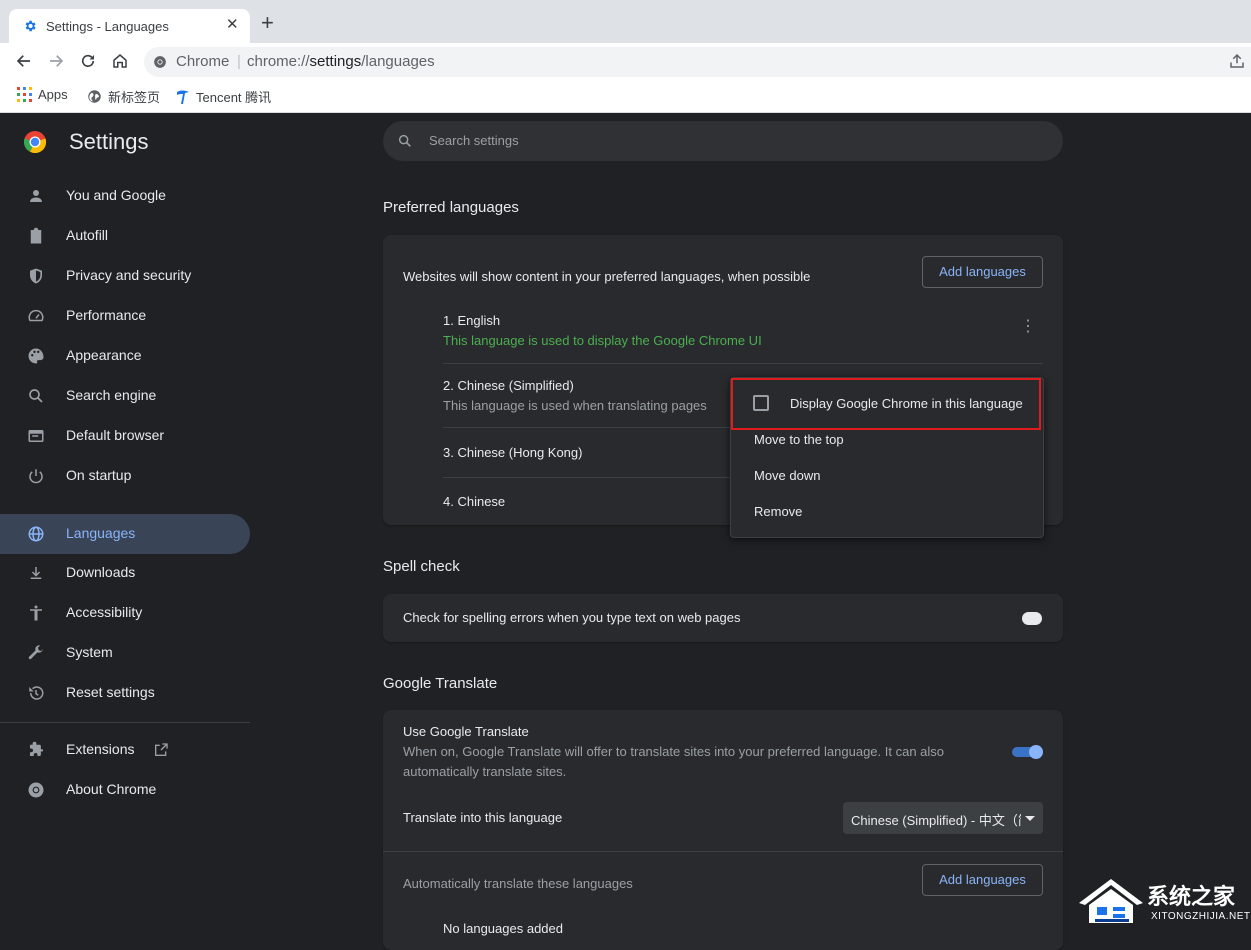 This screenshot has height=950, width=1251. Describe the element at coordinates (109, 141) in the screenshot. I see `settings-title: Settings` at that location.